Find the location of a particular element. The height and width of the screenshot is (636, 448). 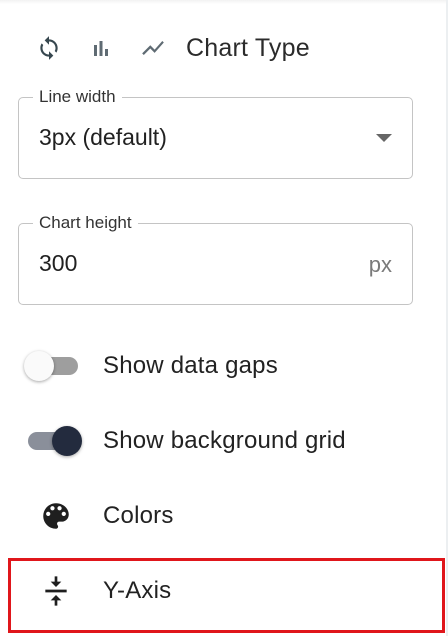

show-data-gaps-switch is located at coordinates (53, 366).